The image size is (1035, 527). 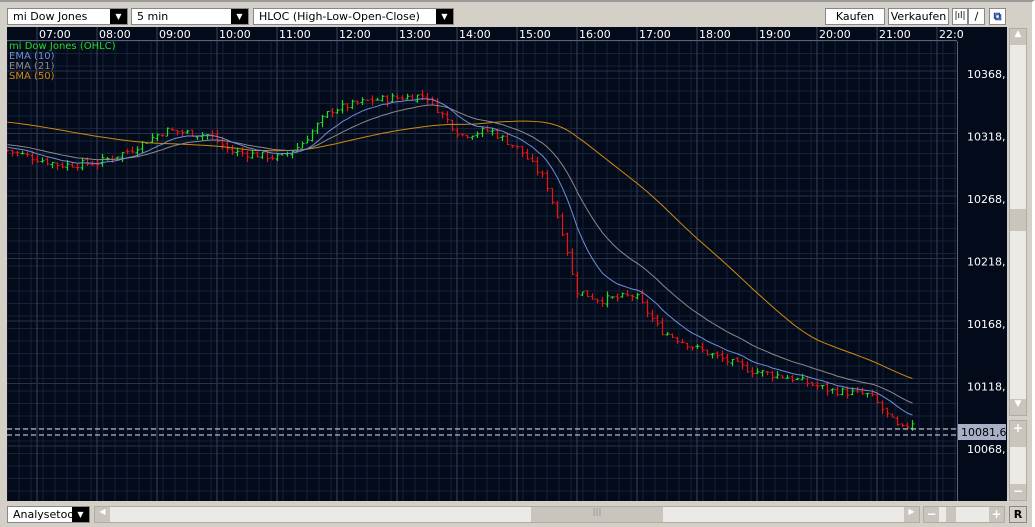 I want to click on analysis-tool-select: Analysetool ▼, so click(x=48, y=514).